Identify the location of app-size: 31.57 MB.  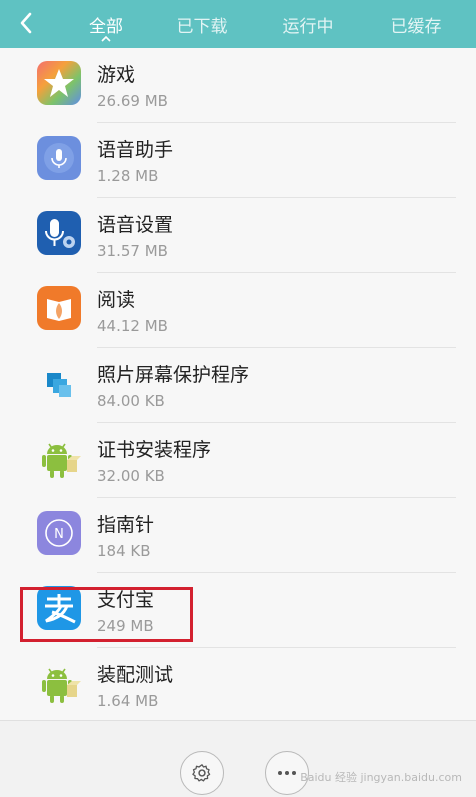
(132, 251).